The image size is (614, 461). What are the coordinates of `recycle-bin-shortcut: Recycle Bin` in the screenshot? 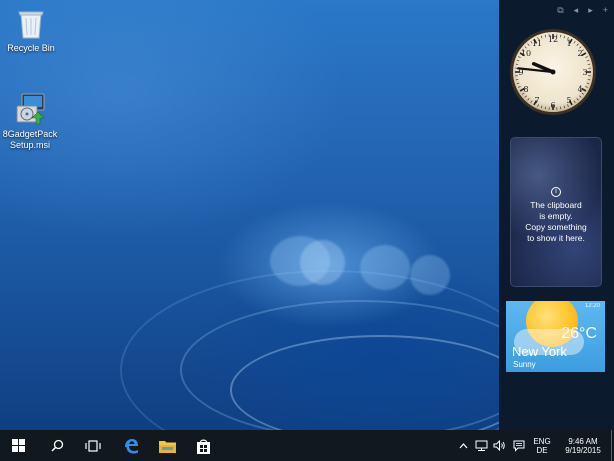 It's located at (31, 30).